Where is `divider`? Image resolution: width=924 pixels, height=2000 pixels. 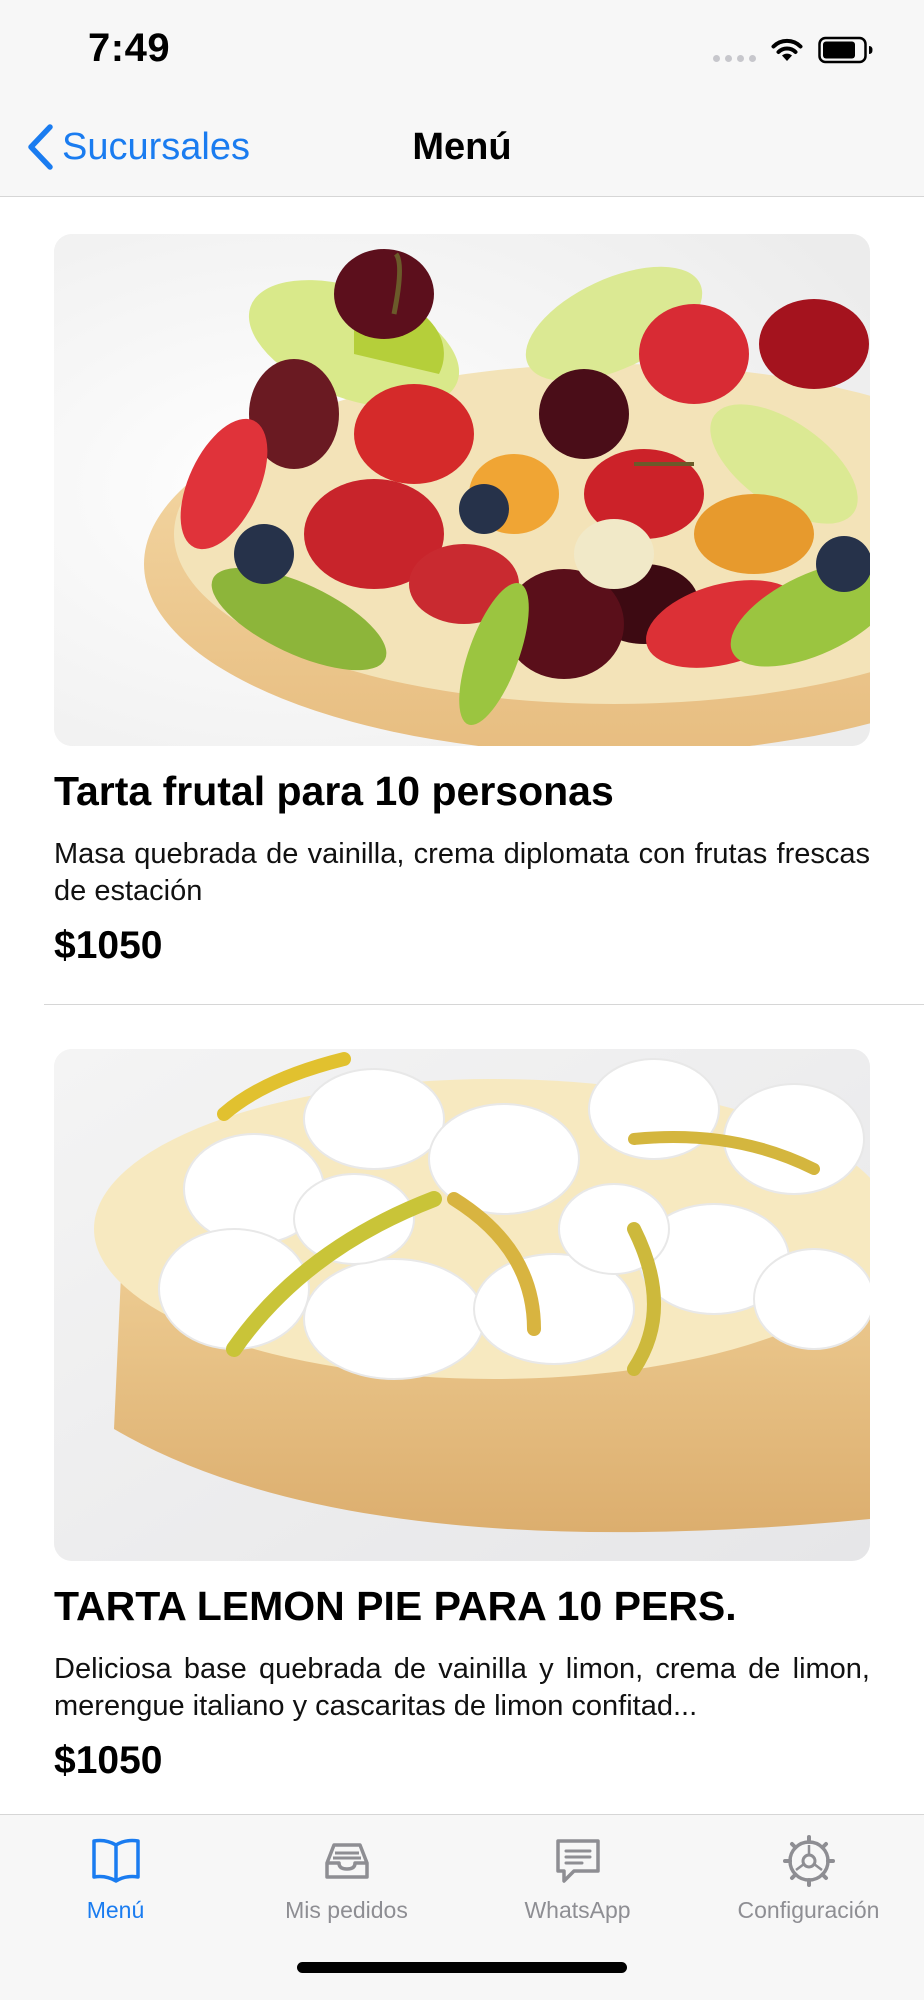 divider is located at coordinates (484, 1004).